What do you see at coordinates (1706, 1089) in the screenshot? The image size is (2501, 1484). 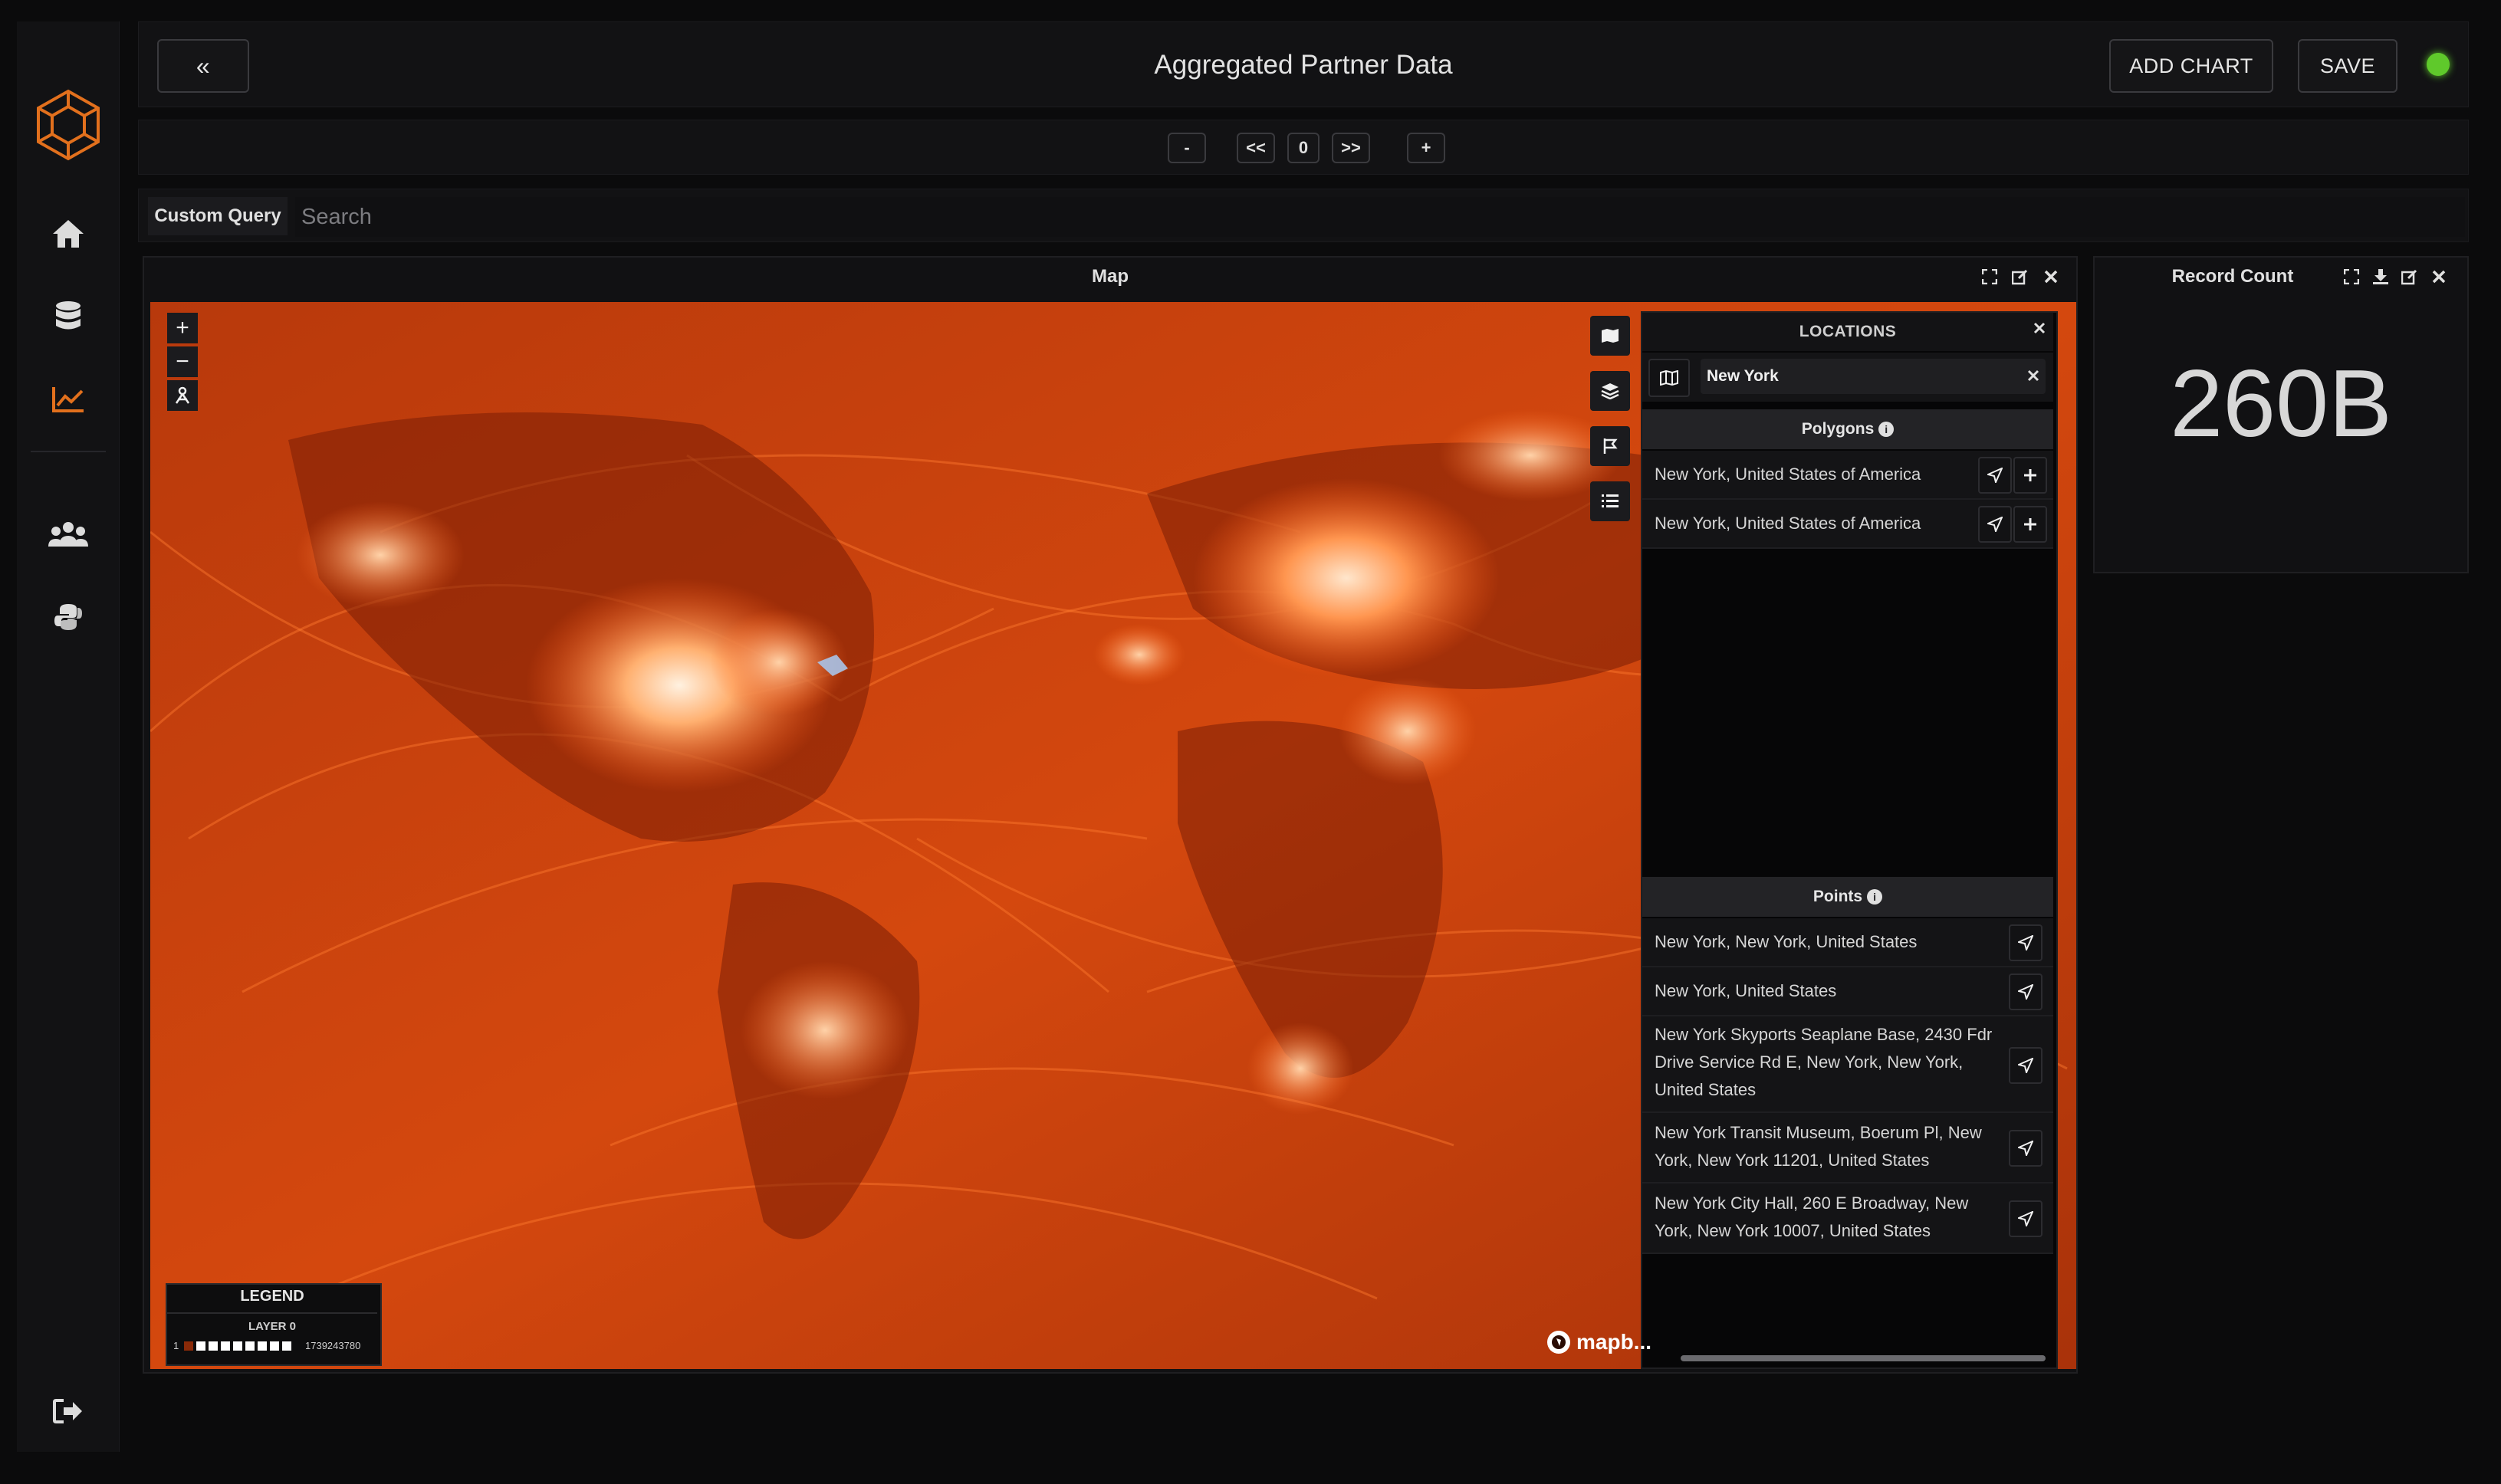 I see `point-row-line3: United States` at bounding box center [1706, 1089].